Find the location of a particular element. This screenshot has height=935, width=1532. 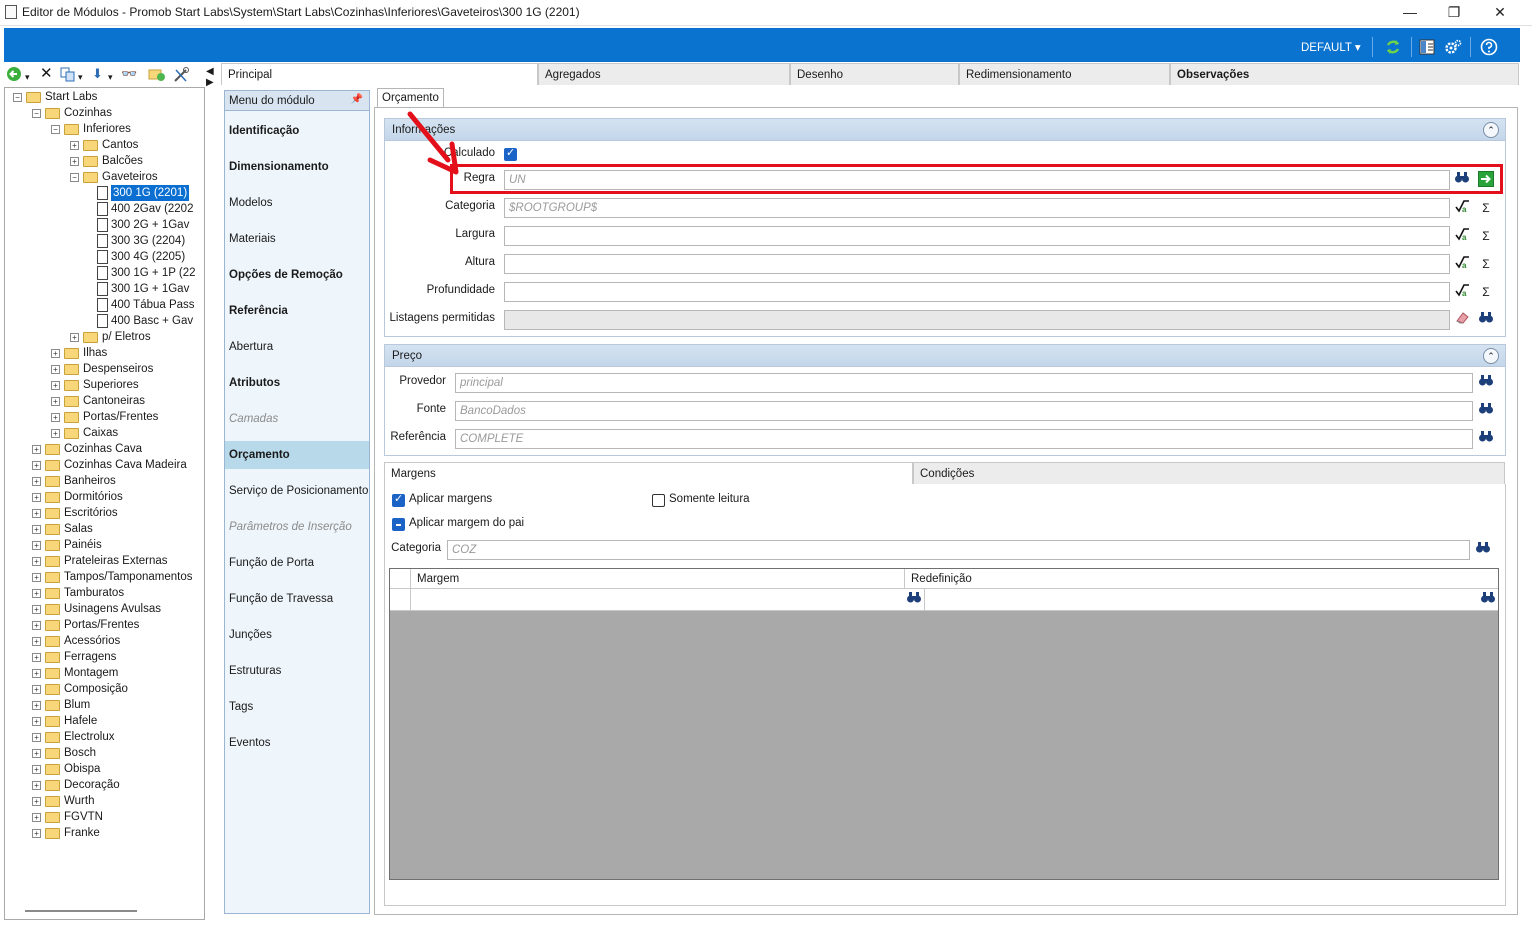

calculado-checkbox is located at coordinates (510, 153).